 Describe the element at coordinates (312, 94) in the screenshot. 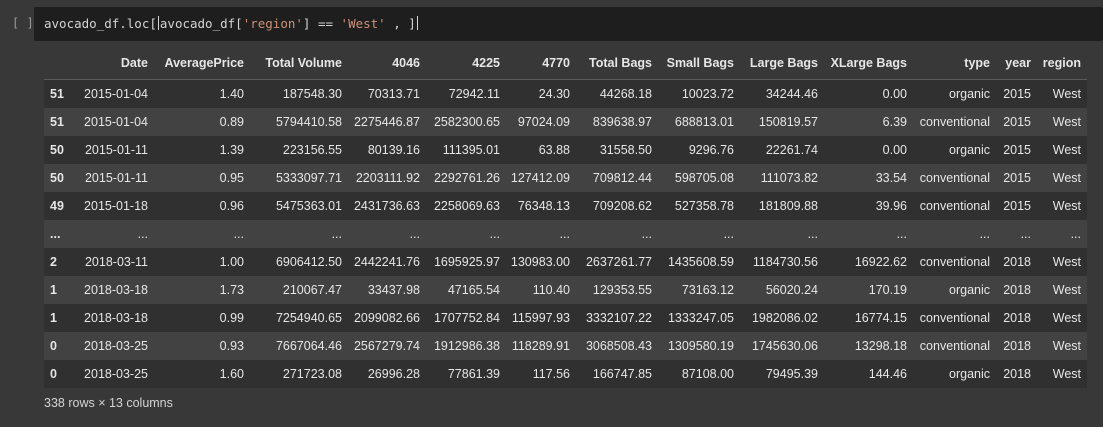

I see `table-cell: 187548.30` at that location.